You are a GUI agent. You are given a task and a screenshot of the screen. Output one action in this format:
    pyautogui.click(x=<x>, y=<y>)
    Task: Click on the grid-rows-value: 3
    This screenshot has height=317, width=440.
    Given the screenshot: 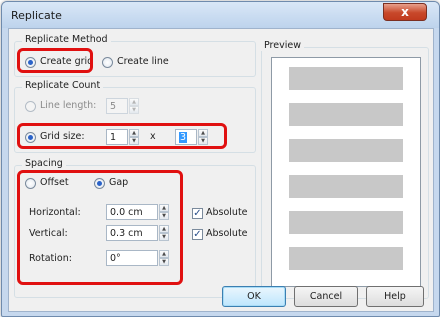 What is the action you would take?
    pyautogui.click(x=183, y=137)
    